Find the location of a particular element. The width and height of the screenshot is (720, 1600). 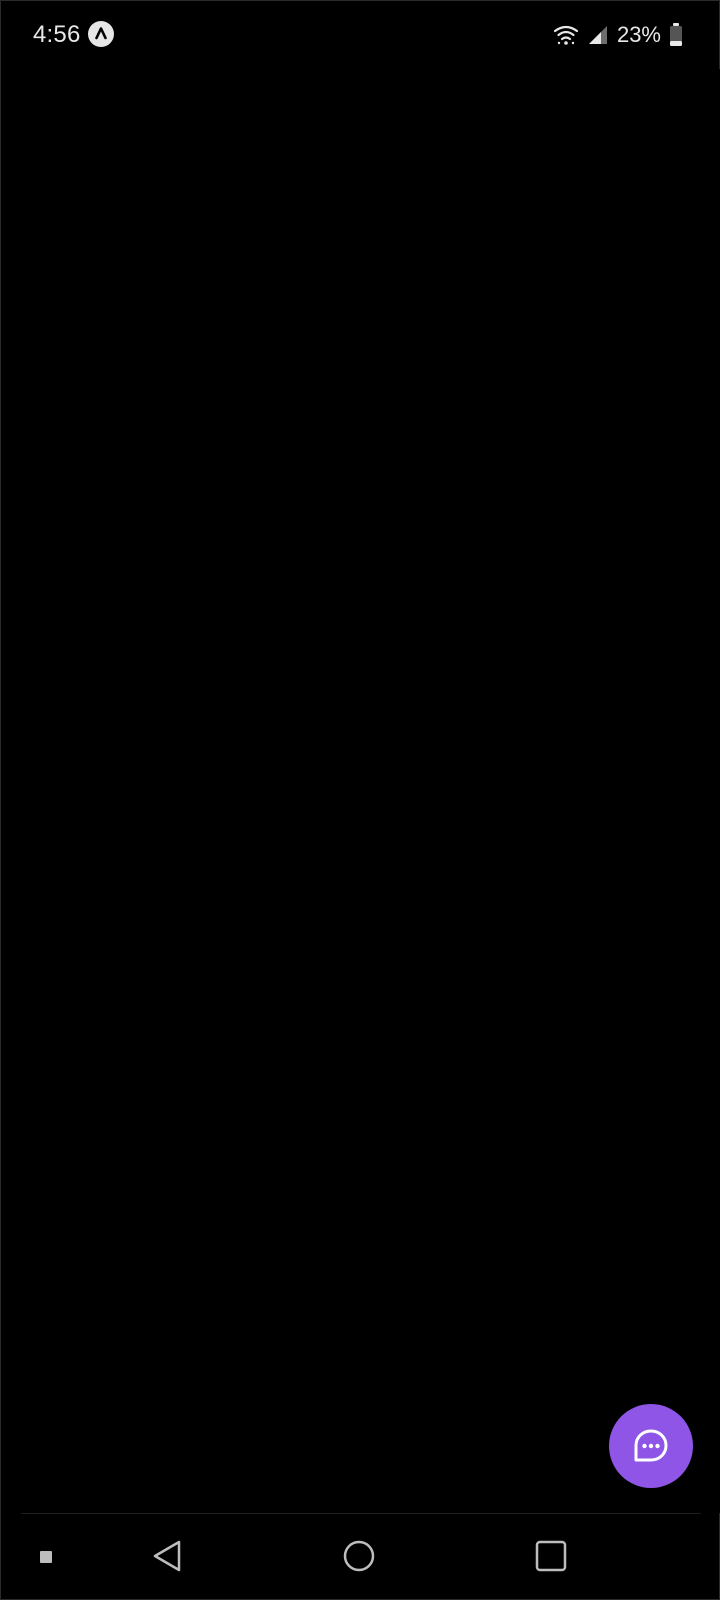

back-triangle-icon is located at coordinates (167, 1556).